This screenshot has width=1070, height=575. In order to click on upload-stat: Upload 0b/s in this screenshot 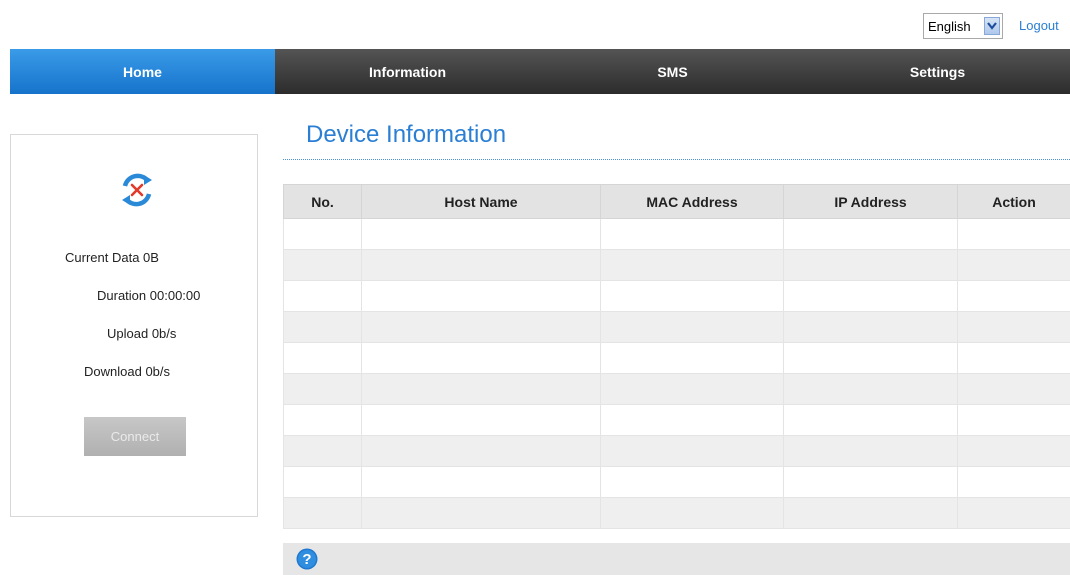, I will do `click(141, 333)`.